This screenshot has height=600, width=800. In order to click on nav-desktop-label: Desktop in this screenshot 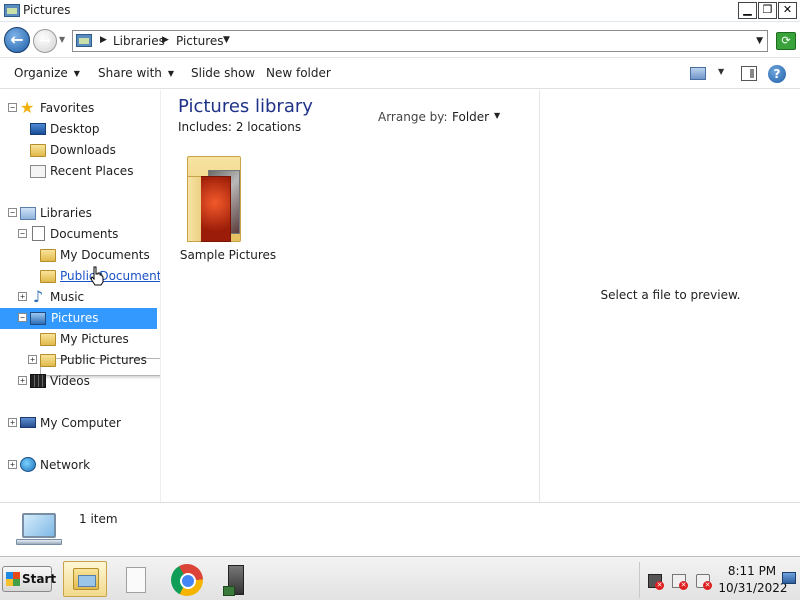, I will do `click(75, 129)`.